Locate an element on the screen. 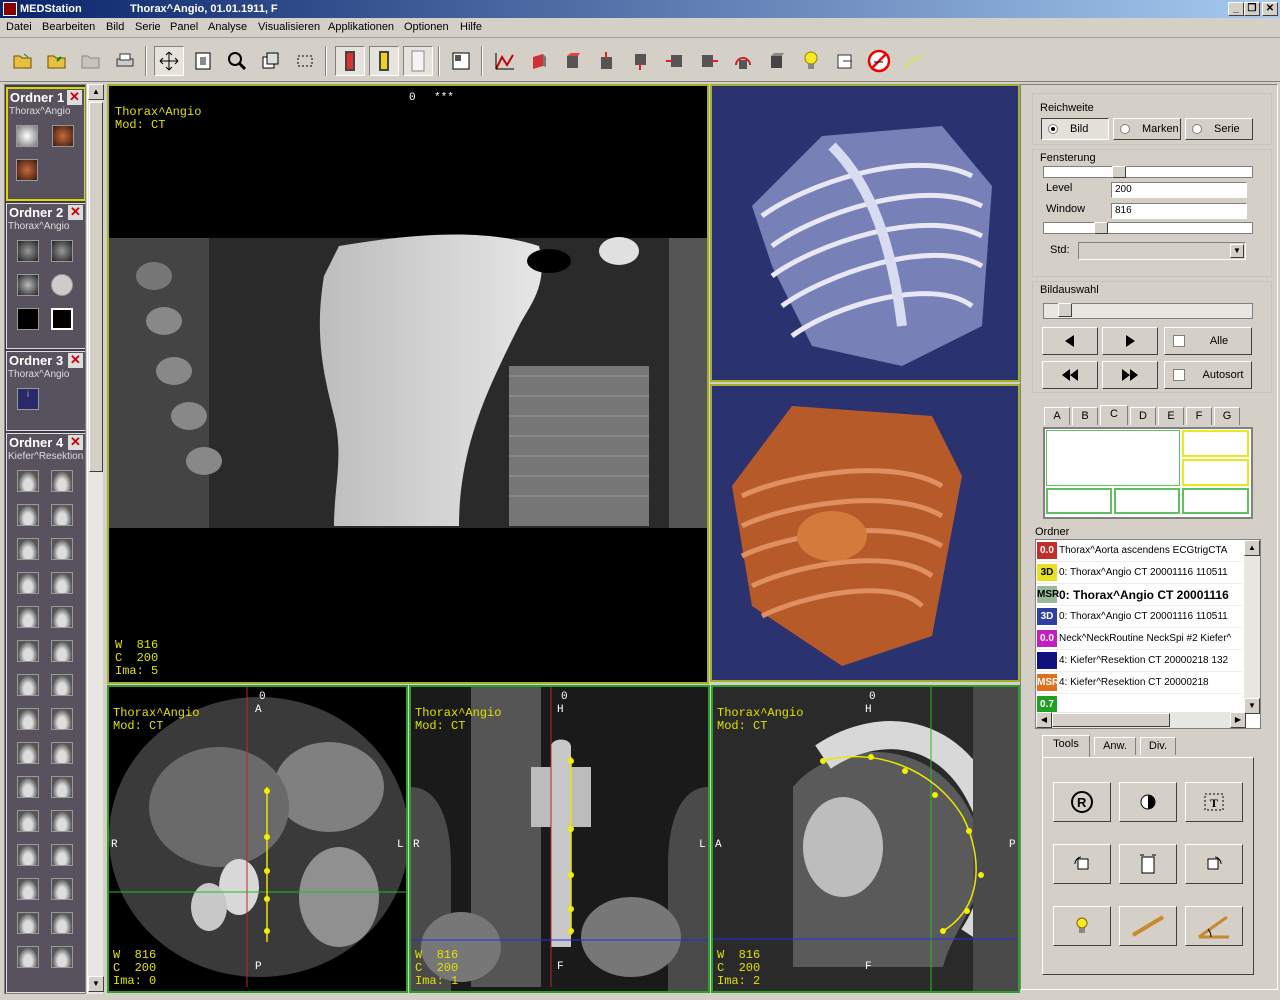 This screenshot has width=1280, height=1000. list-item: MSR0: Thorax^Angio CT 20001116 is located at coordinates (1139, 595).